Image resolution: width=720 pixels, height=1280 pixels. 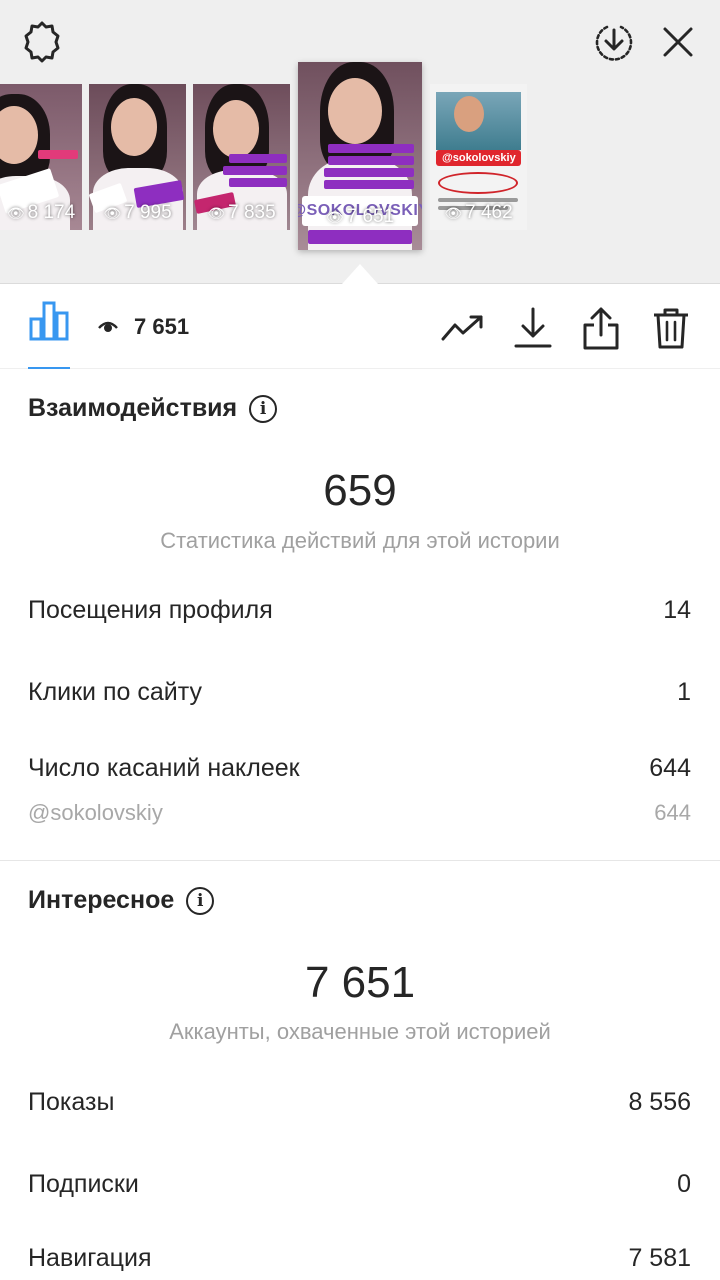 What do you see at coordinates (670, 768) in the screenshot?
I see `metric-value: 644` at bounding box center [670, 768].